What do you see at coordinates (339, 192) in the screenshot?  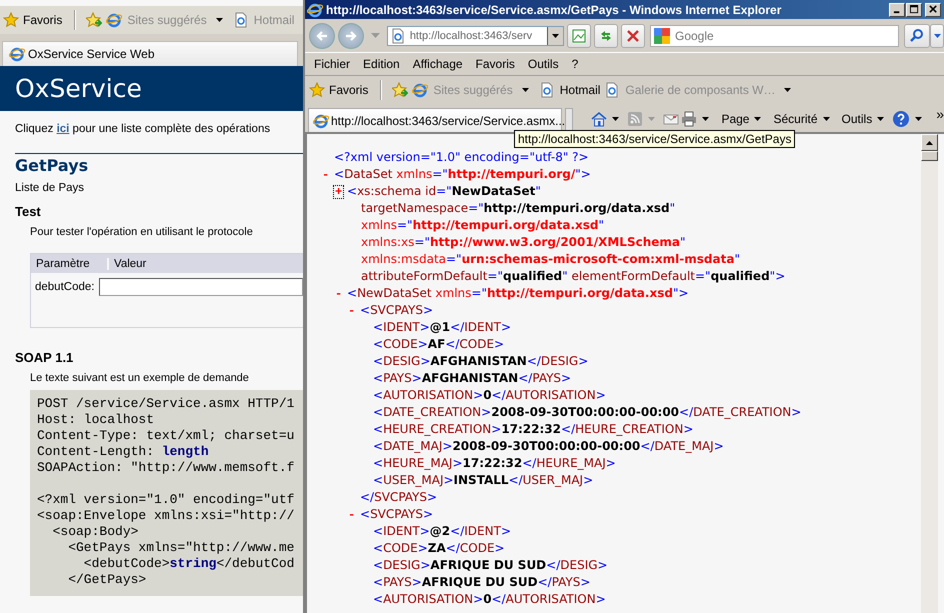 I see `collapse-toggle: +` at bounding box center [339, 192].